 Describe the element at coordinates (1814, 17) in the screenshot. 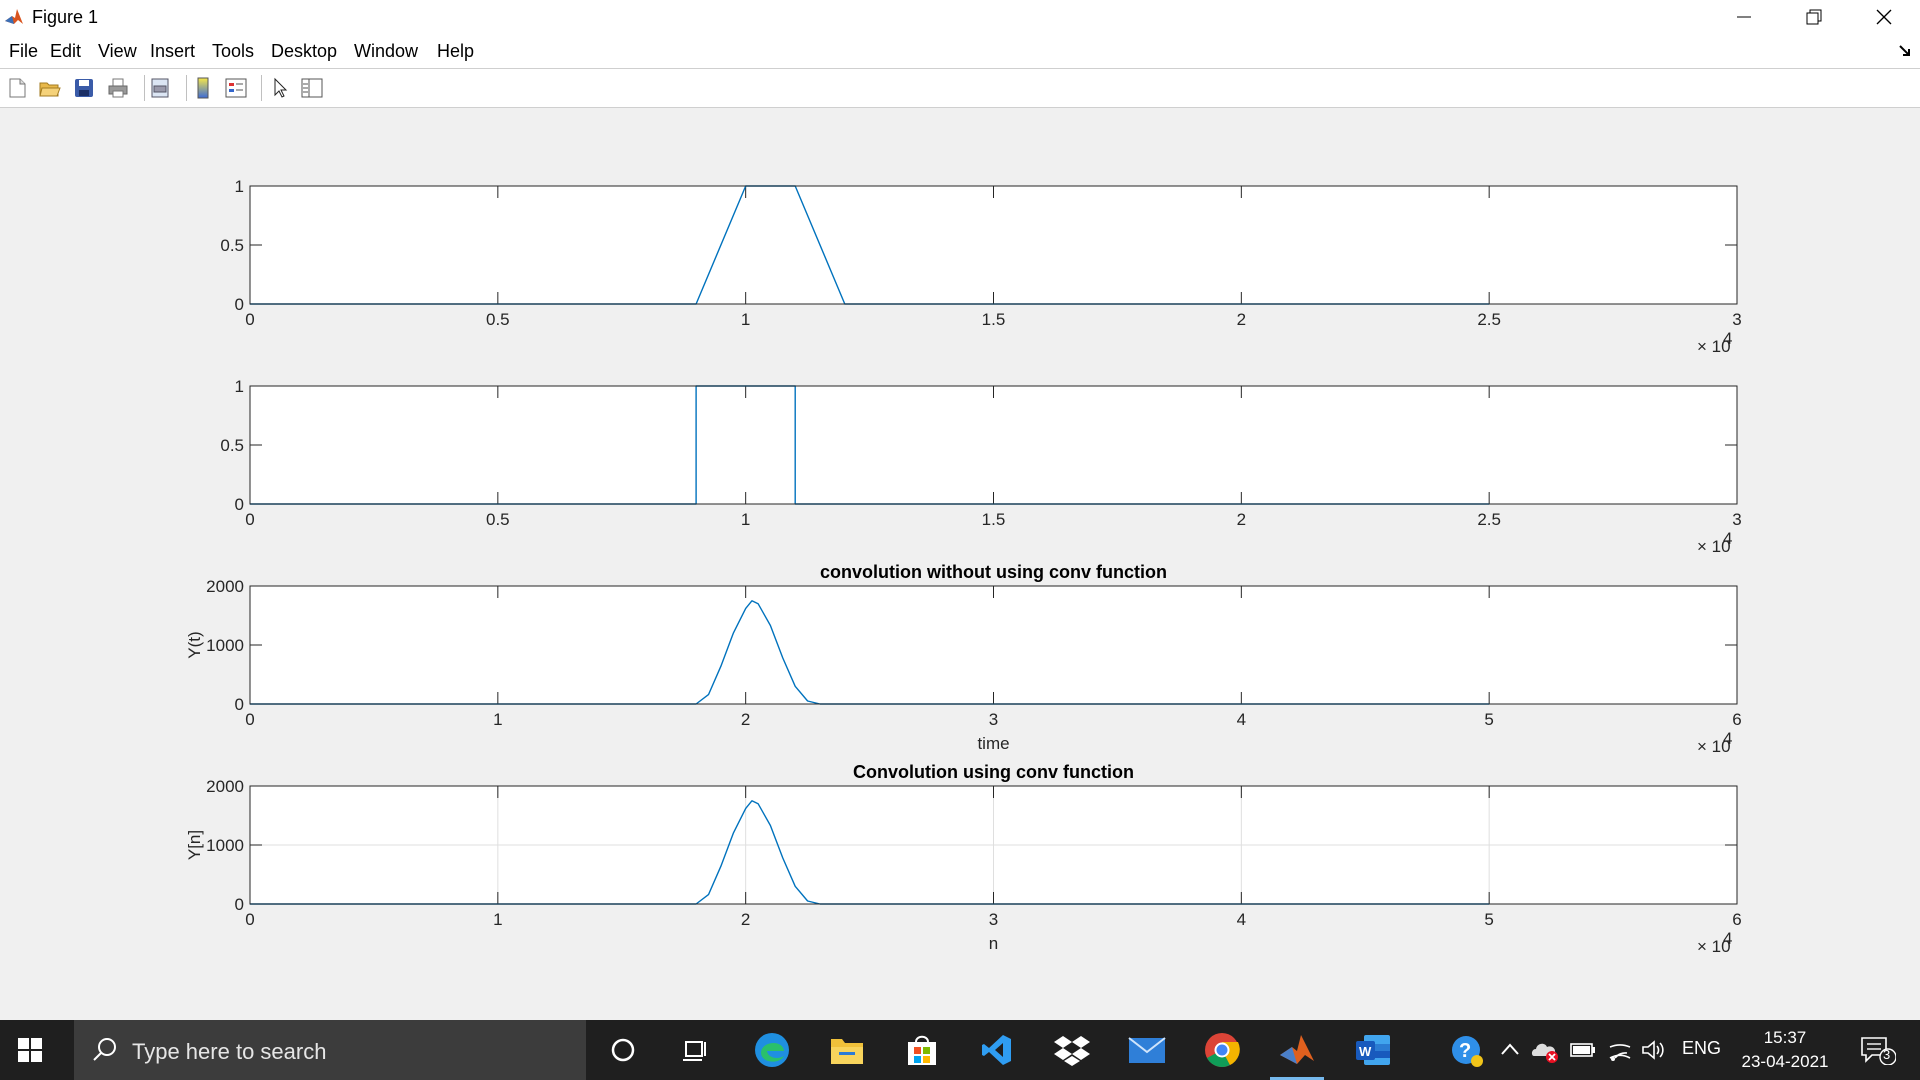

I see `restore-button` at that location.